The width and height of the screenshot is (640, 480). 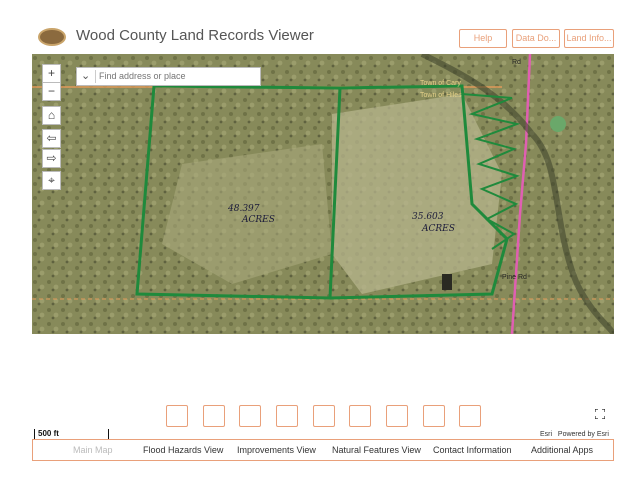 What do you see at coordinates (440, 83) in the screenshot?
I see `town-label: Town of Cary` at bounding box center [440, 83].